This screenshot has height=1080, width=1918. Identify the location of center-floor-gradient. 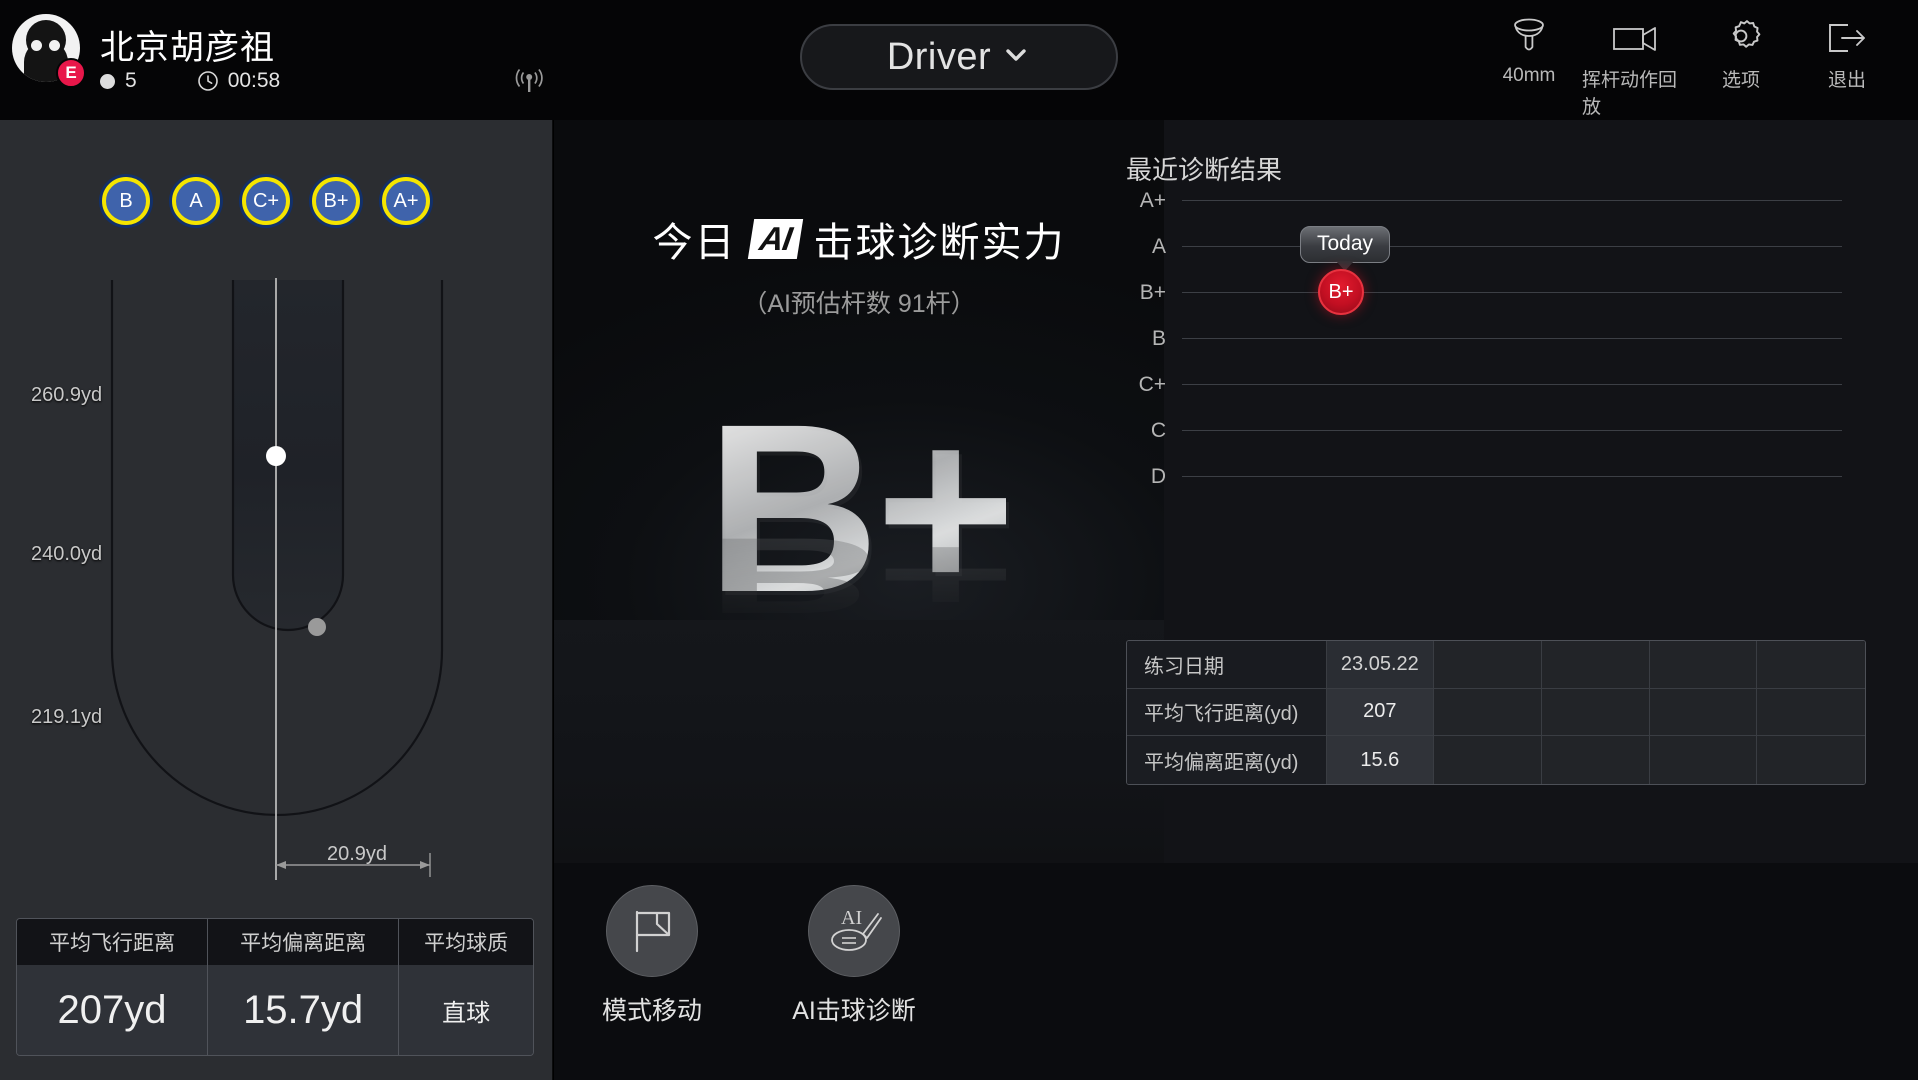
(859, 741).